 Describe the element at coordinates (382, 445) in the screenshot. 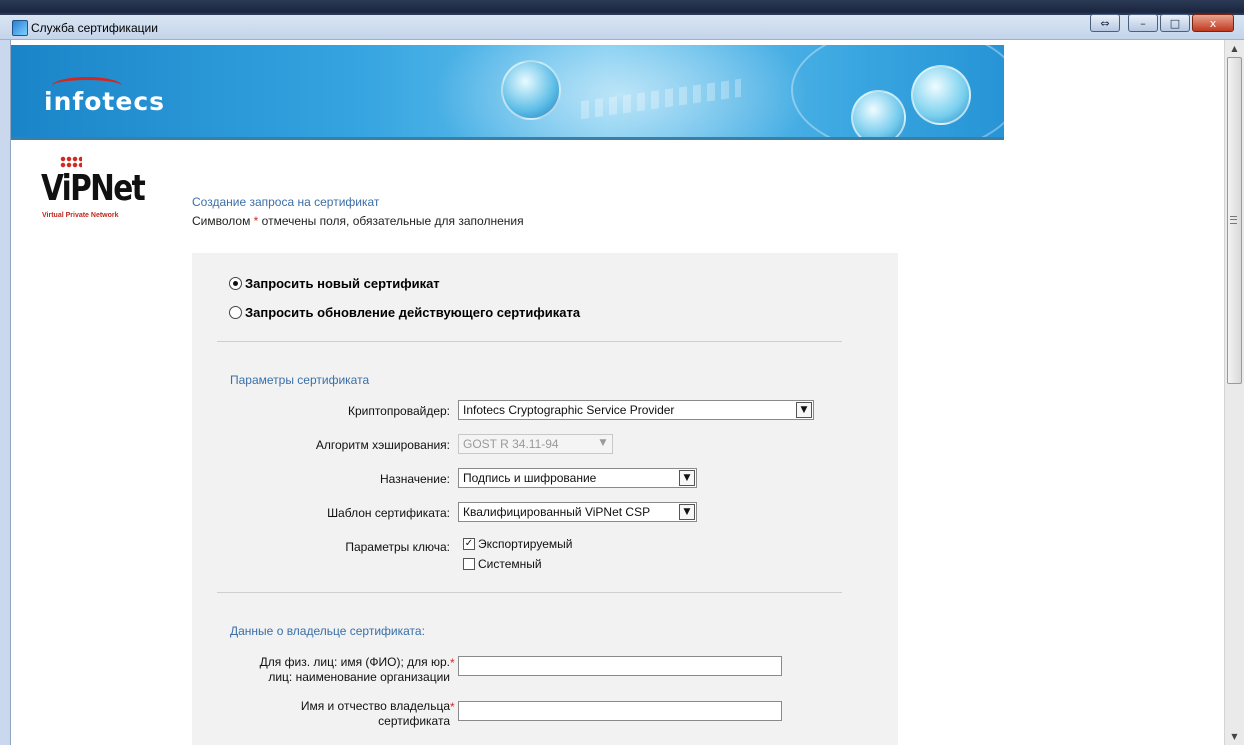

I see `hash-algorithm-label: Алгоритм хэширования:` at that location.